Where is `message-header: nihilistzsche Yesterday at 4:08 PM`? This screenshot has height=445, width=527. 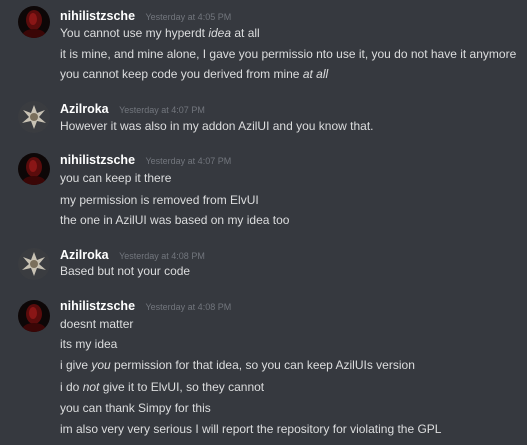
message-header: nihilistzsche Yesterday at 4:08 PM is located at coordinates (145, 306).